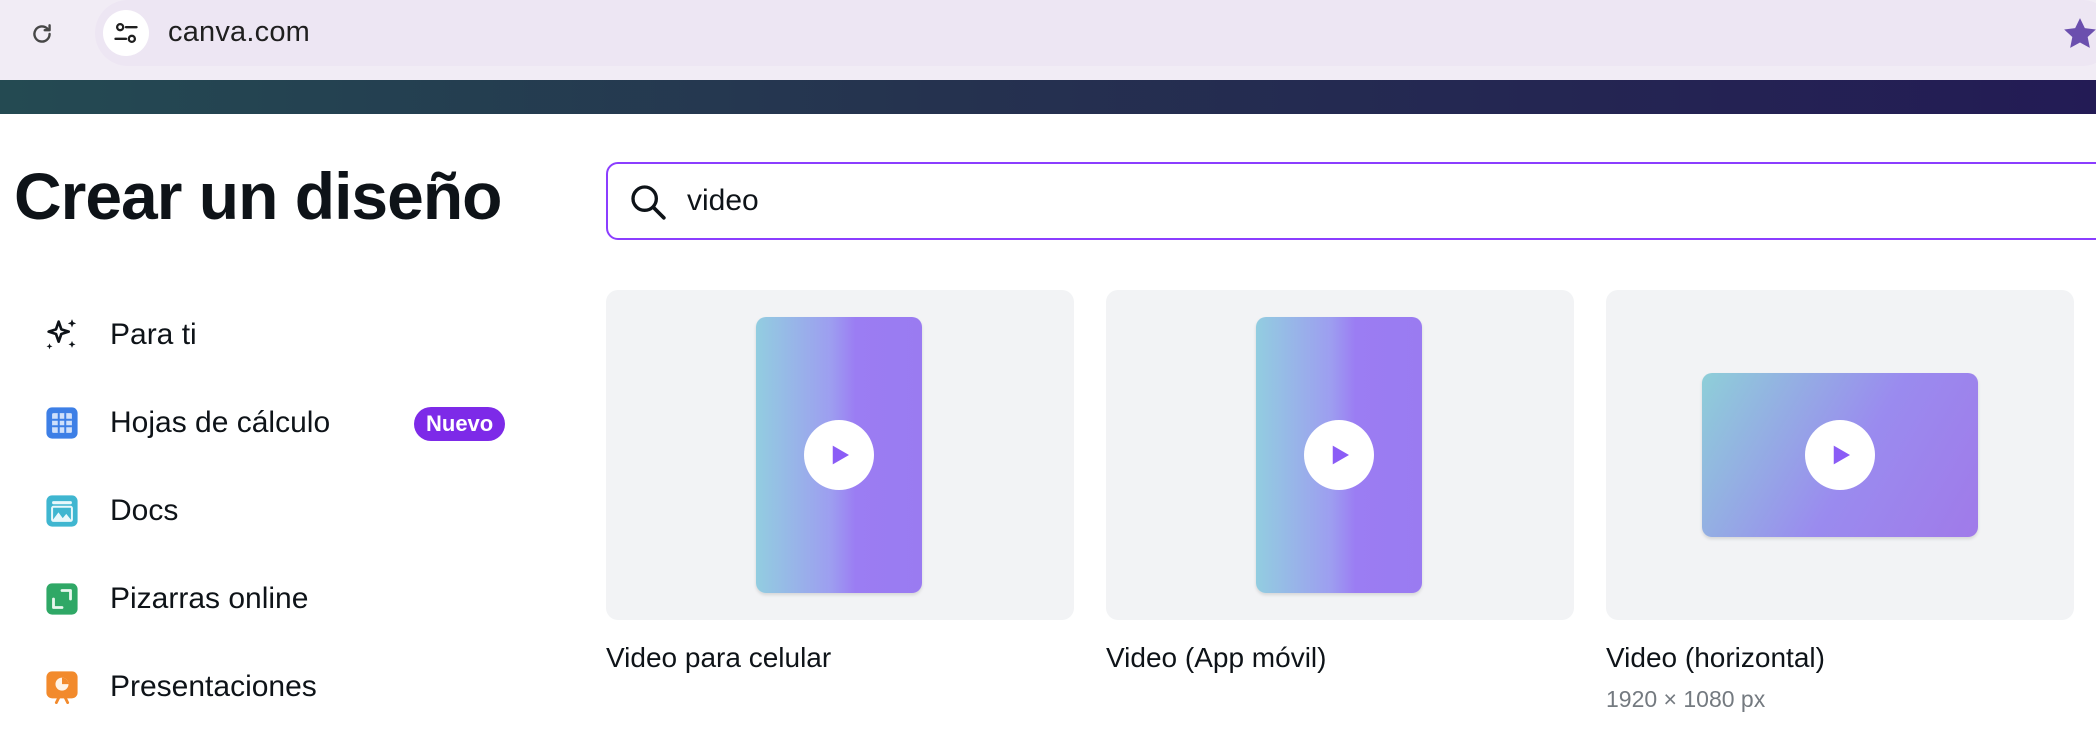 Image resolution: width=2096 pixels, height=732 pixels. Describe the element at coordinates (62, 335) in the screenshot. I see `sparkles-icon` at that location.